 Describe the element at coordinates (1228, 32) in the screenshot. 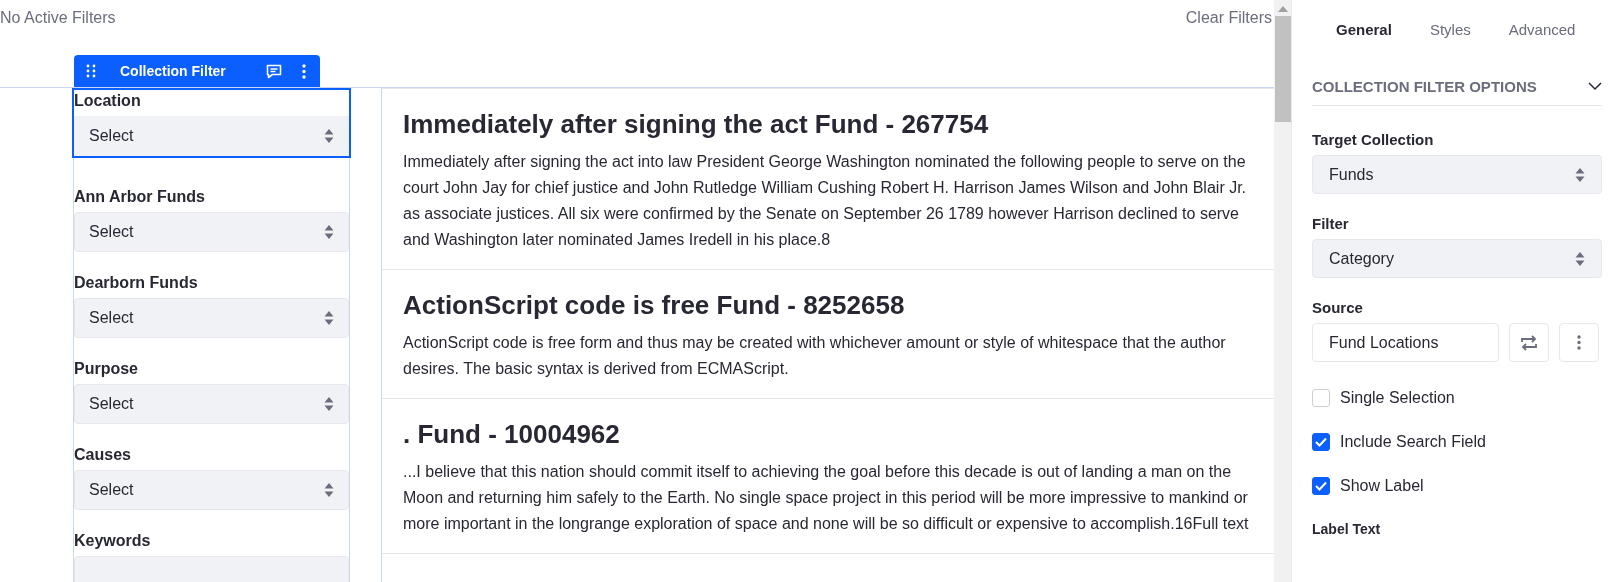

I see `clear-filters-link: Clear Filters` at that location.